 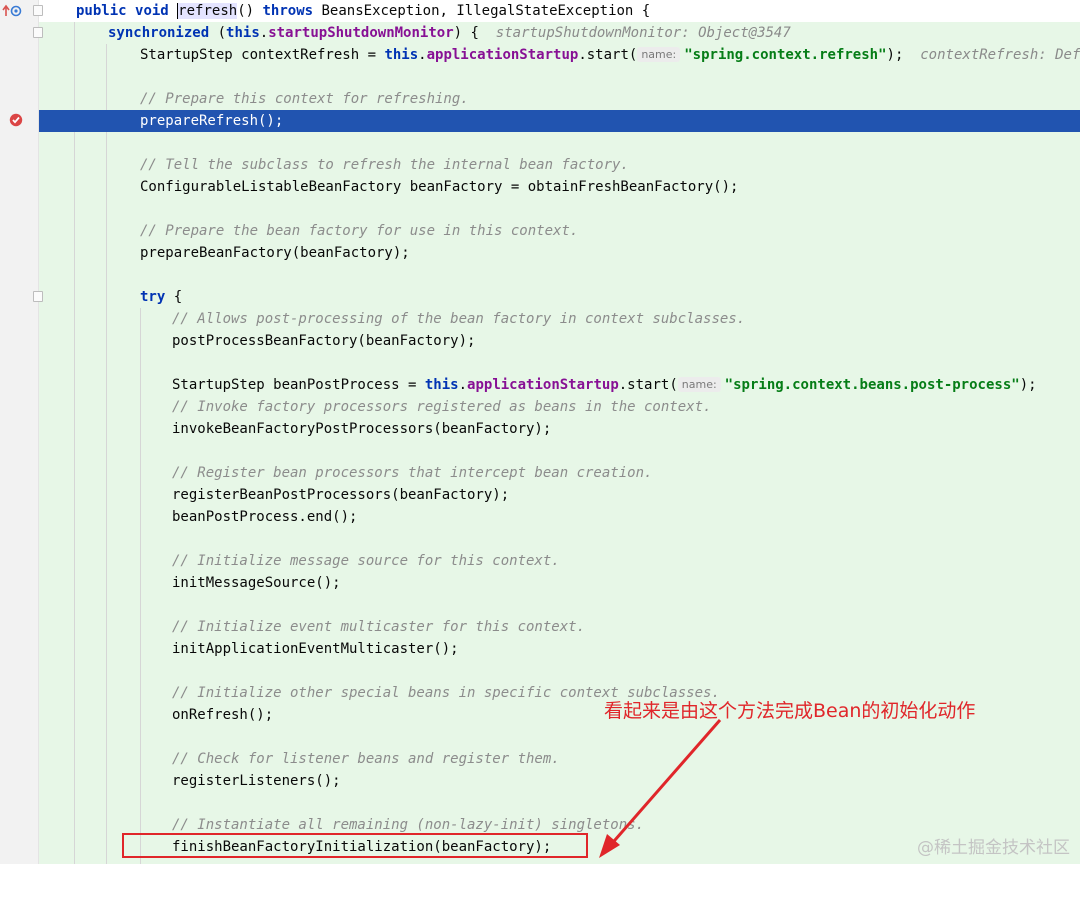 I want to click on annotation-arrow-icon, so click(x=660, y=788).